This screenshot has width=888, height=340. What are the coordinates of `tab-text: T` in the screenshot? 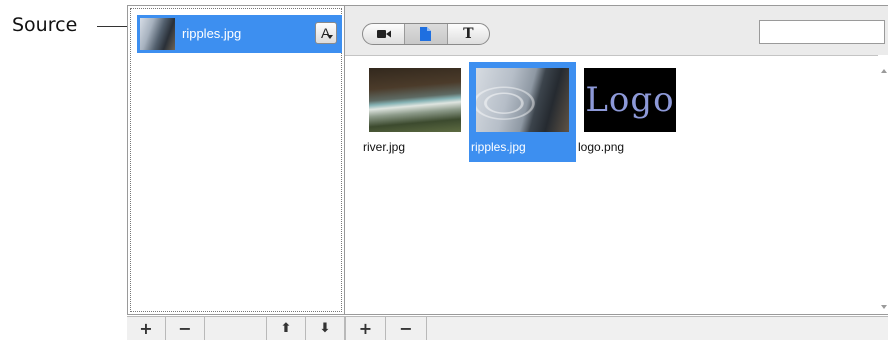 It's located at (467, 34).